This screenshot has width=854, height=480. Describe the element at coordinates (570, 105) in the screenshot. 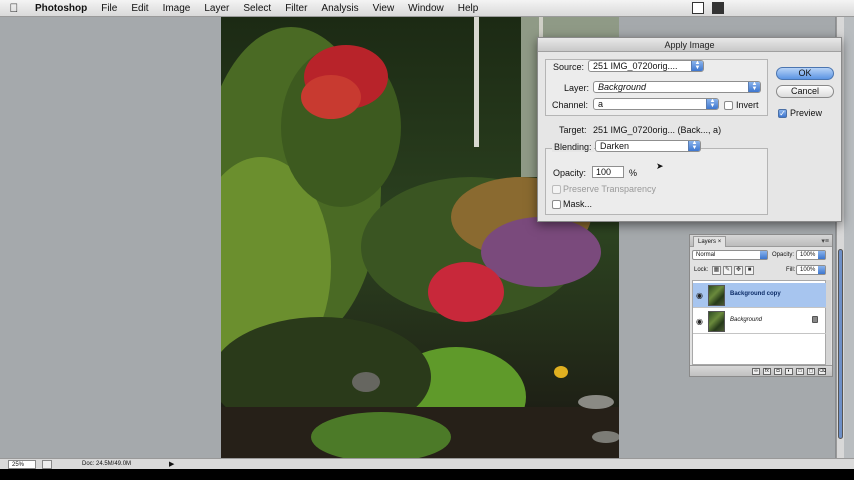

I see `channel-label: Channel:` at that location.